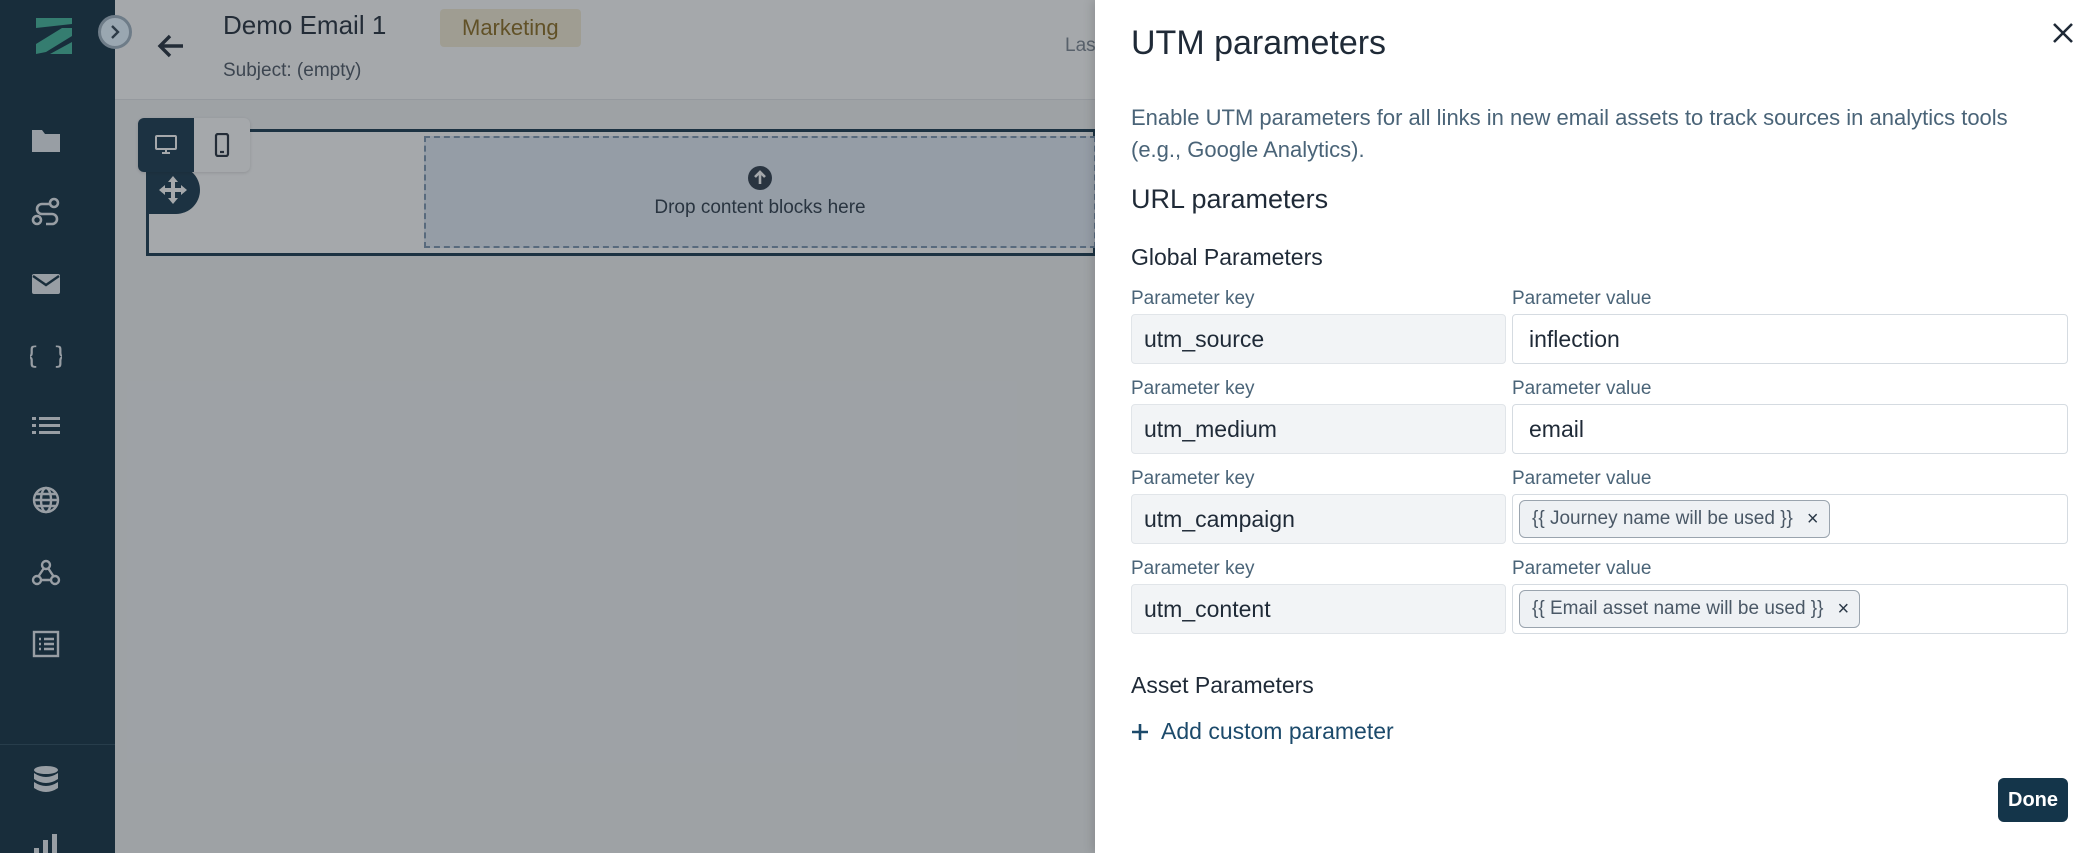  What do you see at coordinates (1227, 257) in the screenshot?
I see `global-parameters-heading: Global Parameters` at bounding box center [1227, 257].